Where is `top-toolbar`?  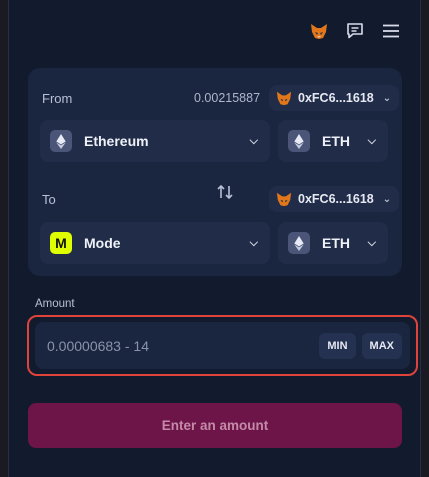 top-toolbar is located at coordinates (355, 31).